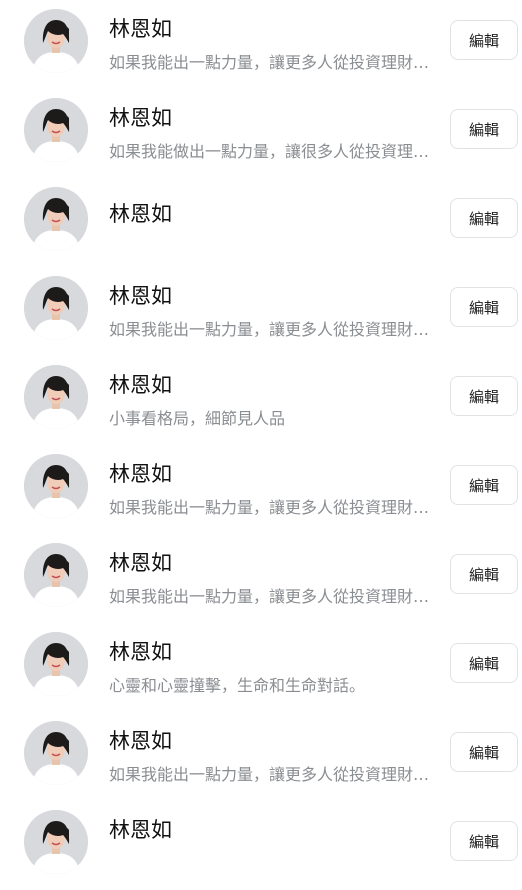  Describe the element at coordinates (197, 418) in the screenshot. I see `contact-bio: 小事看格局，細節見人品` at that location.